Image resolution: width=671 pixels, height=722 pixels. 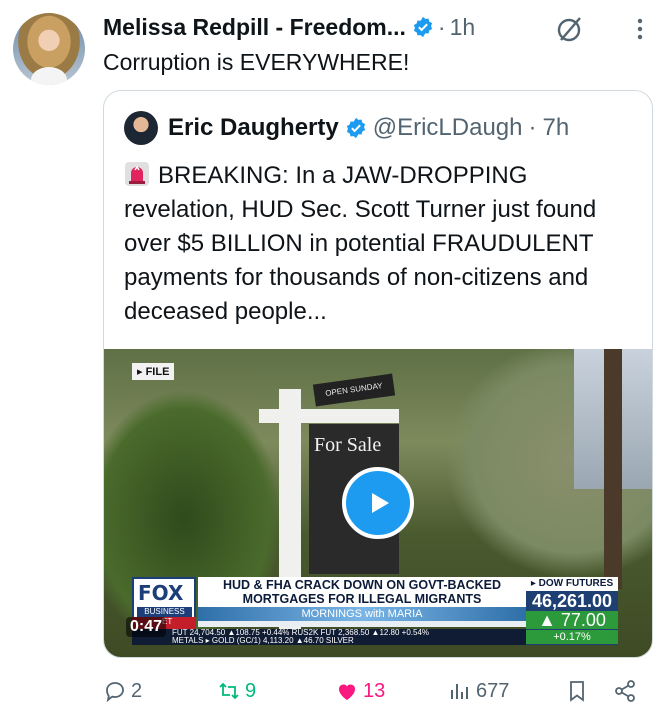 I want to click on post-text: Corruption is EVERYWHERE!, so click(x=256, y=62).